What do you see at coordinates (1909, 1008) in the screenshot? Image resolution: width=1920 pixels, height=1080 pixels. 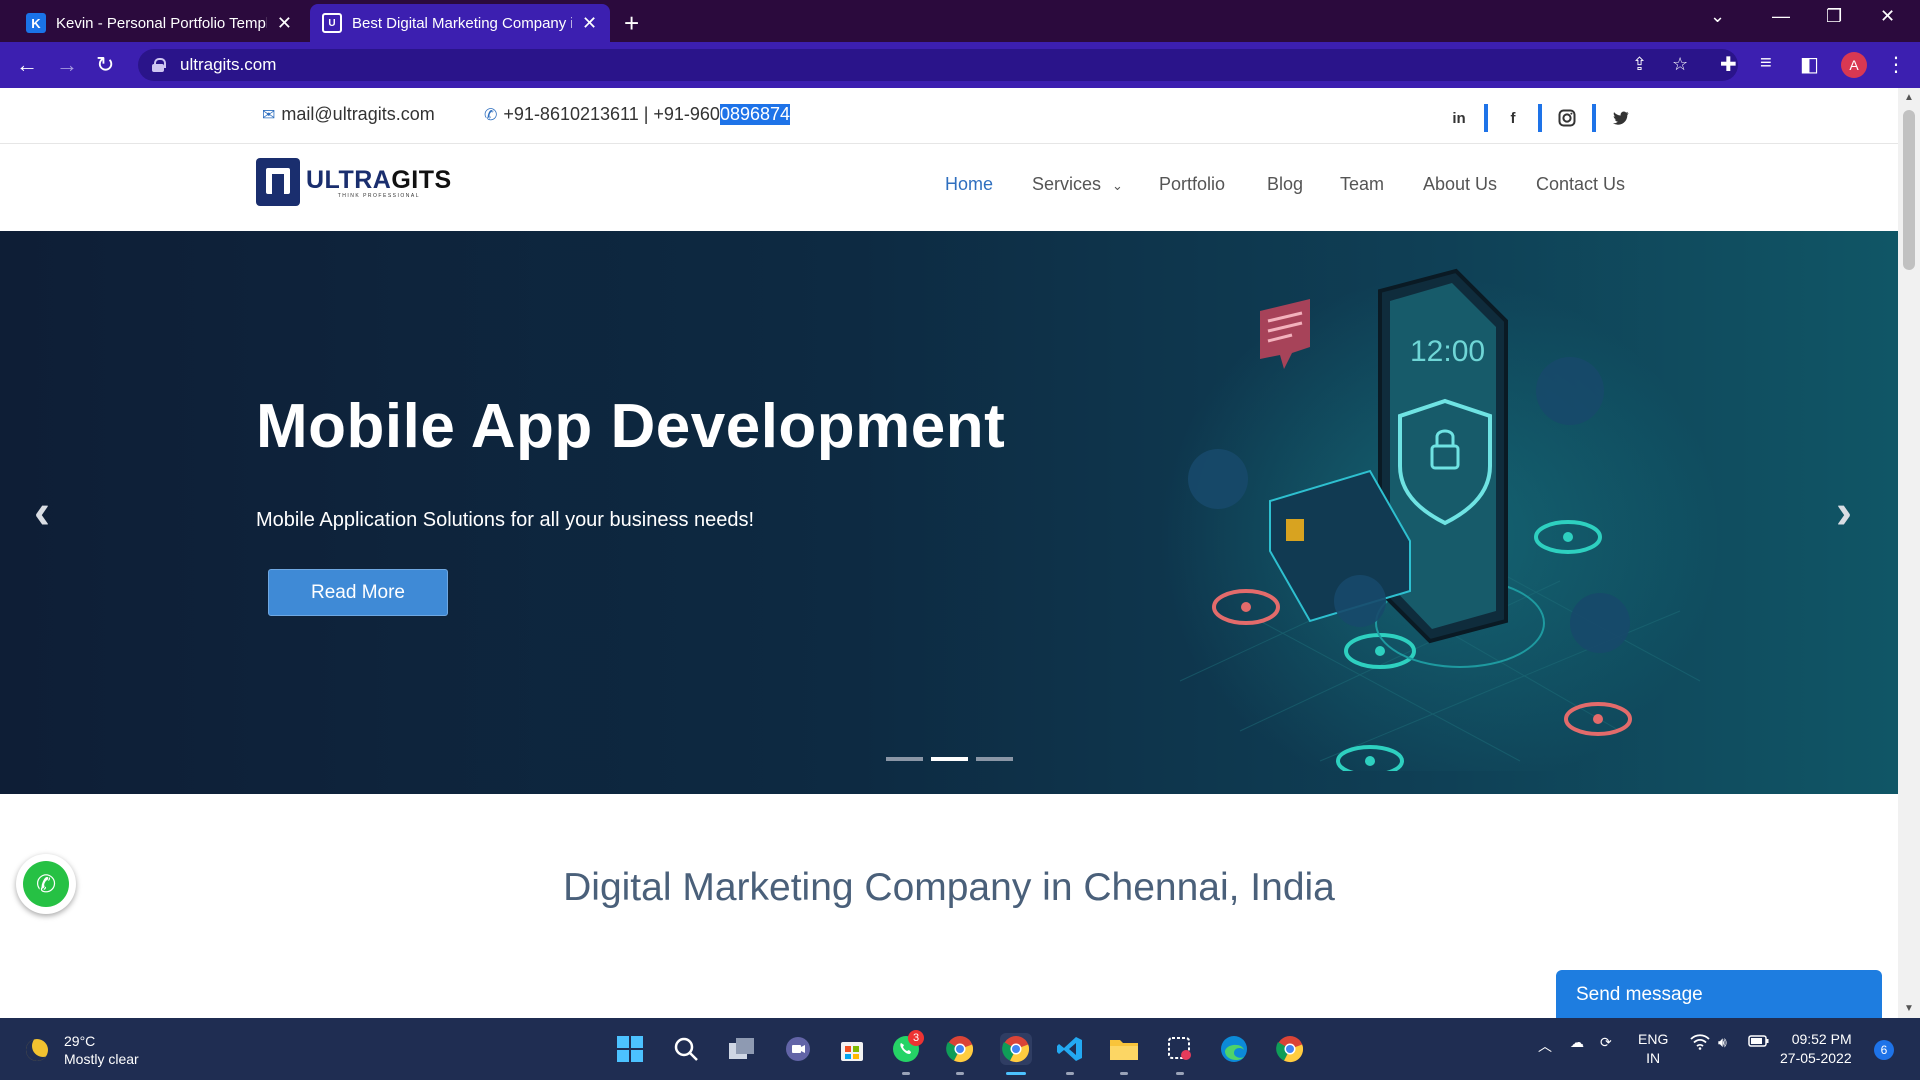 I see `scroll-down-icon: ▼` at bounding box center [1909, 1008].